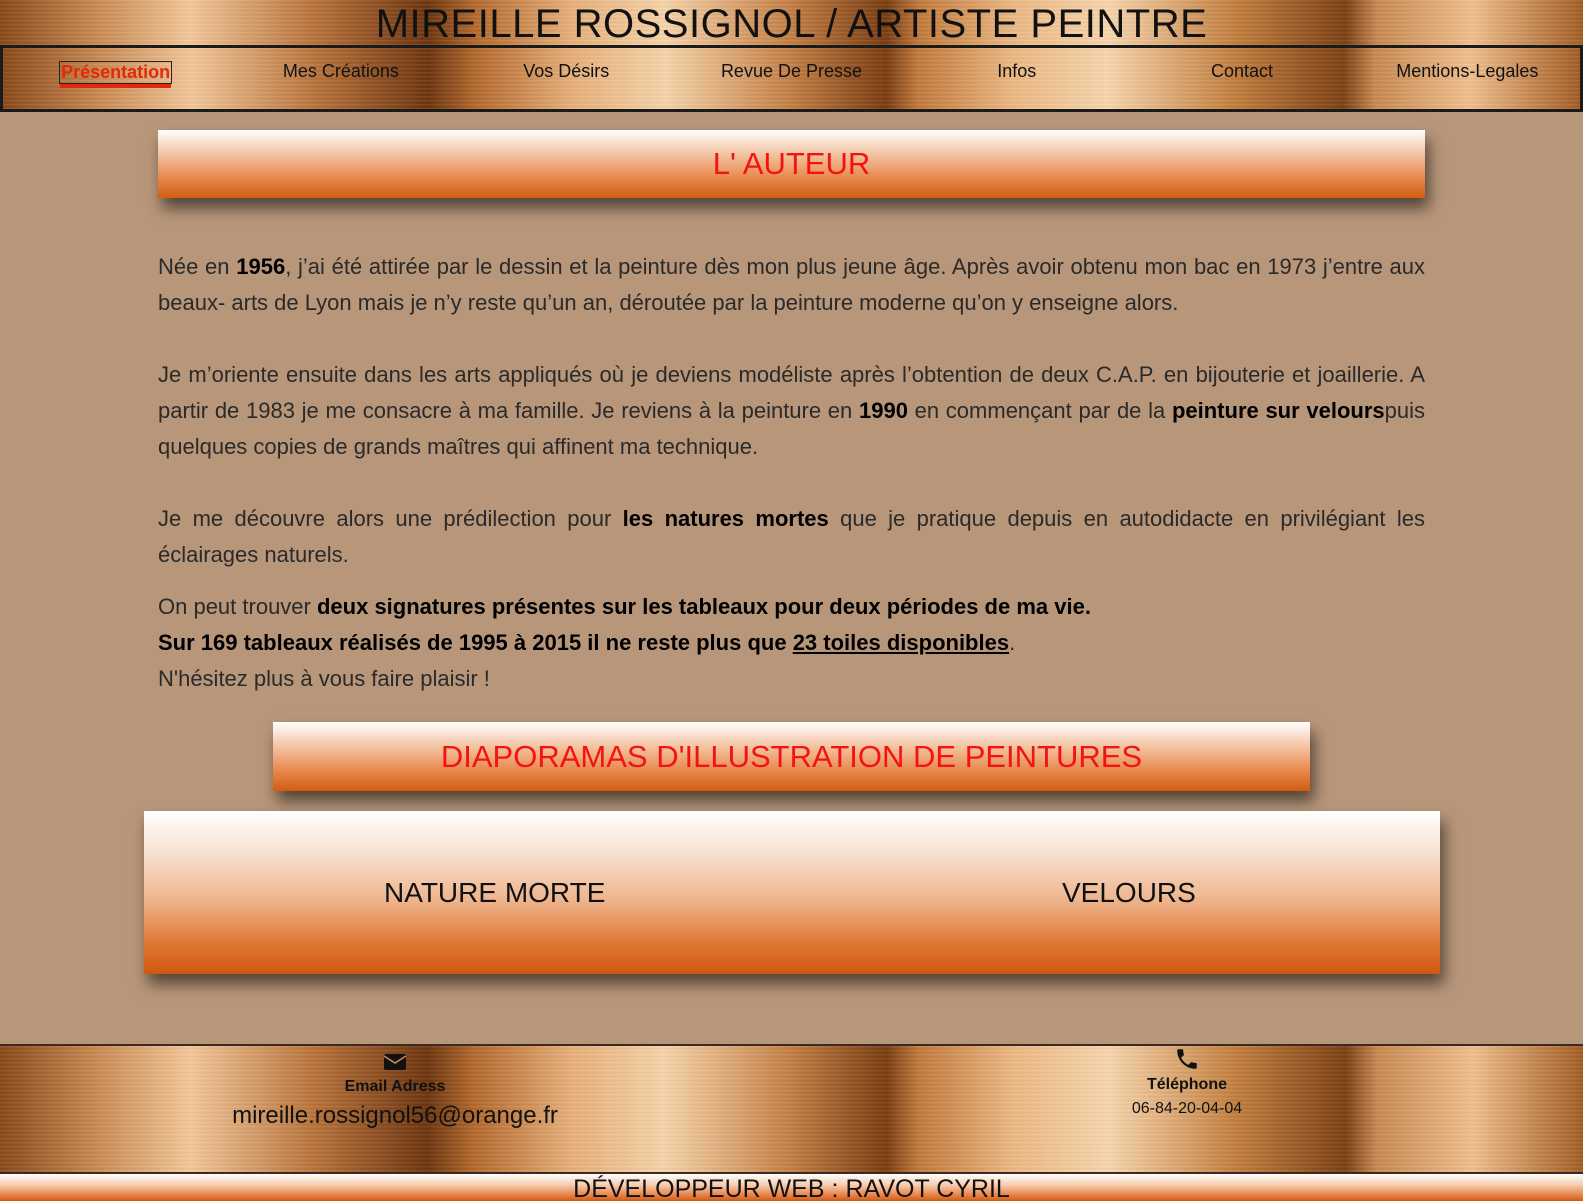 The height and width of the screenshot is (1201, 1583). Describe the element at coordinates (237, 606) in the screenshot. I see `text: On peut trouver` at that location.